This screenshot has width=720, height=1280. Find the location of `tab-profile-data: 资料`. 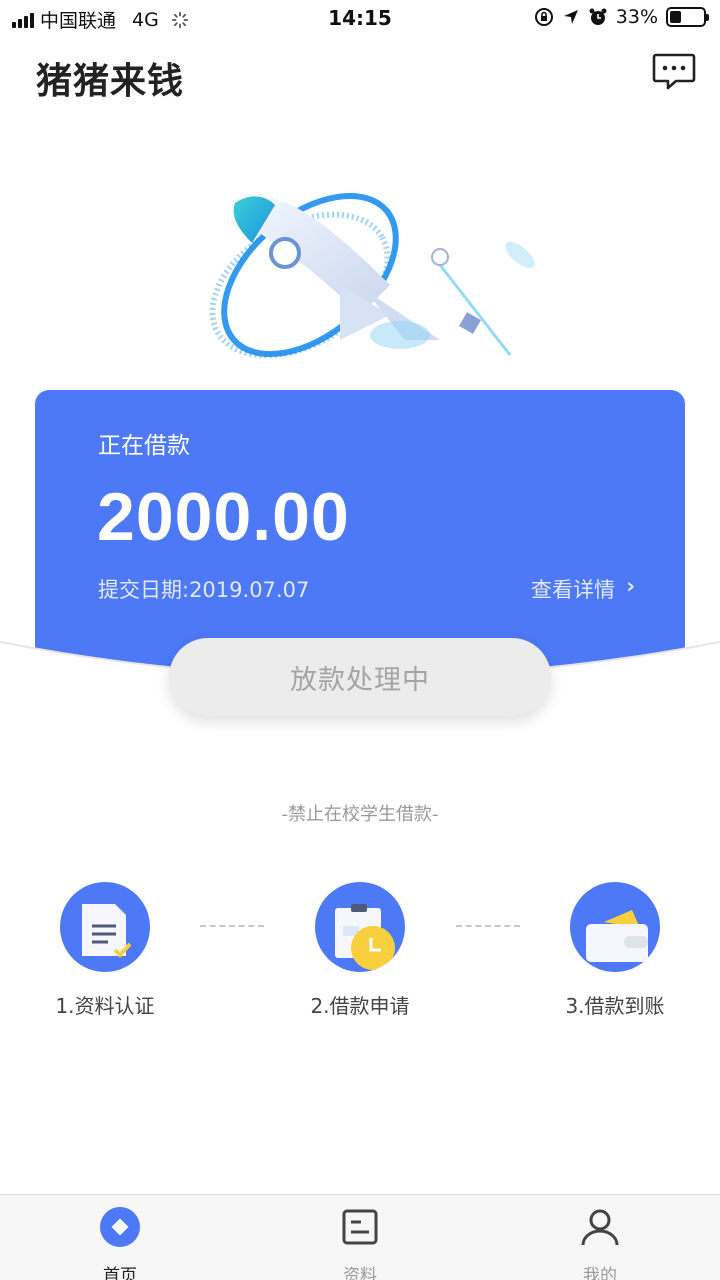

tab-profile-data: 资料 is located at coordinates (360, 1242).